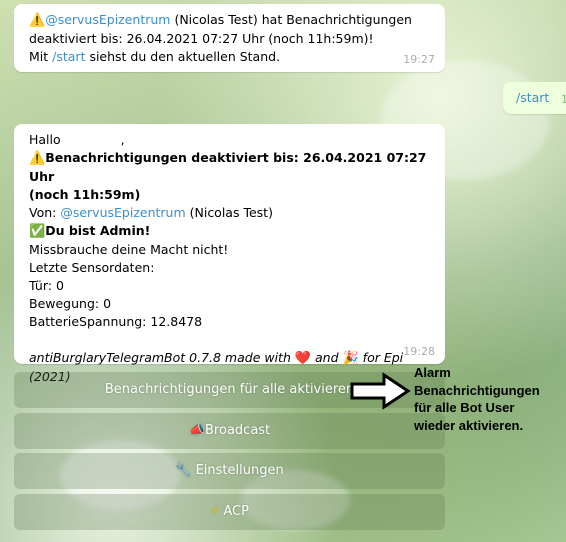 The height and width of the screenshot is (542, 566). I want to click on sensor-motion: Bewegung: 0, so click(70, 303).